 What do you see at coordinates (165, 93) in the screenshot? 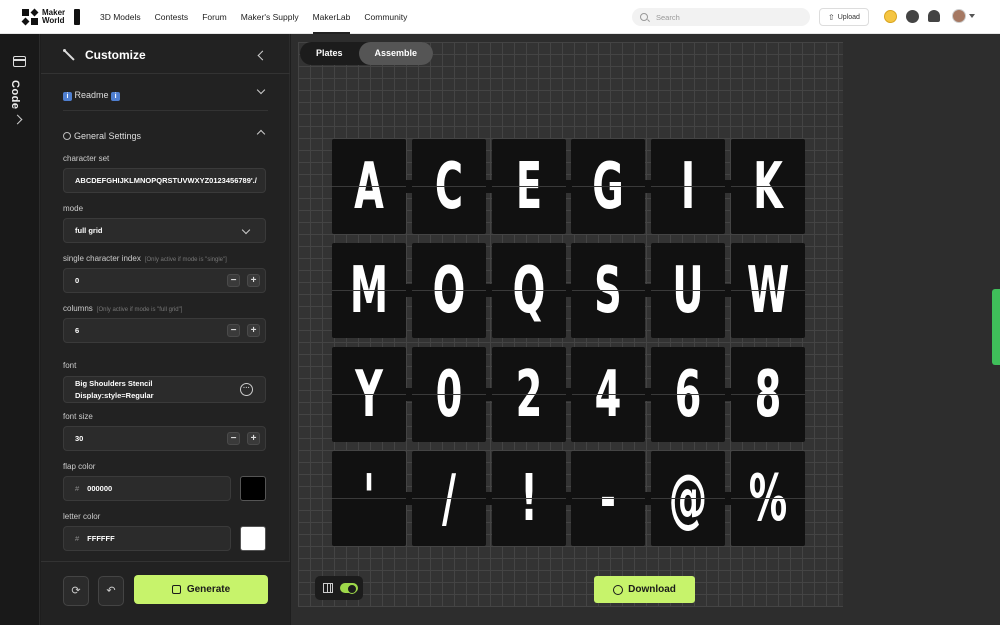
I see `readme-section: i Readme i` at bounding box center [165, 93].